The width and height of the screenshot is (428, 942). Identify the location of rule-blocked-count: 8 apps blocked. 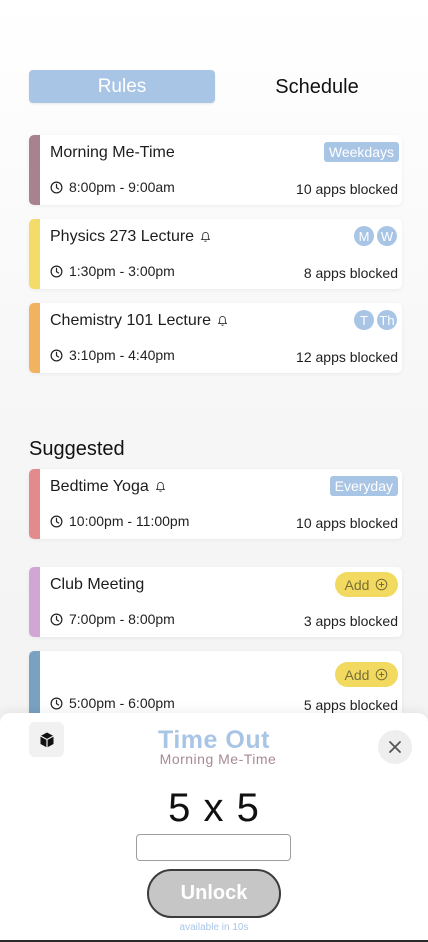
(350, 273).